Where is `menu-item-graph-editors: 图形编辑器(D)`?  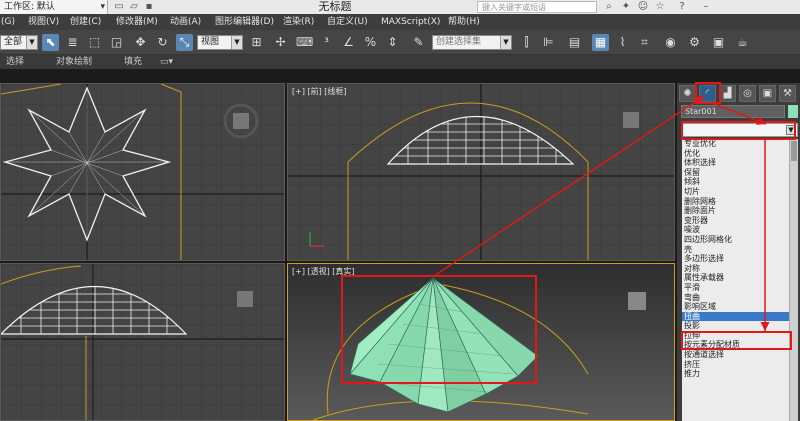
menu-item-graph-editors: 图形编辑器(D) is located at coordinates (244, 22).